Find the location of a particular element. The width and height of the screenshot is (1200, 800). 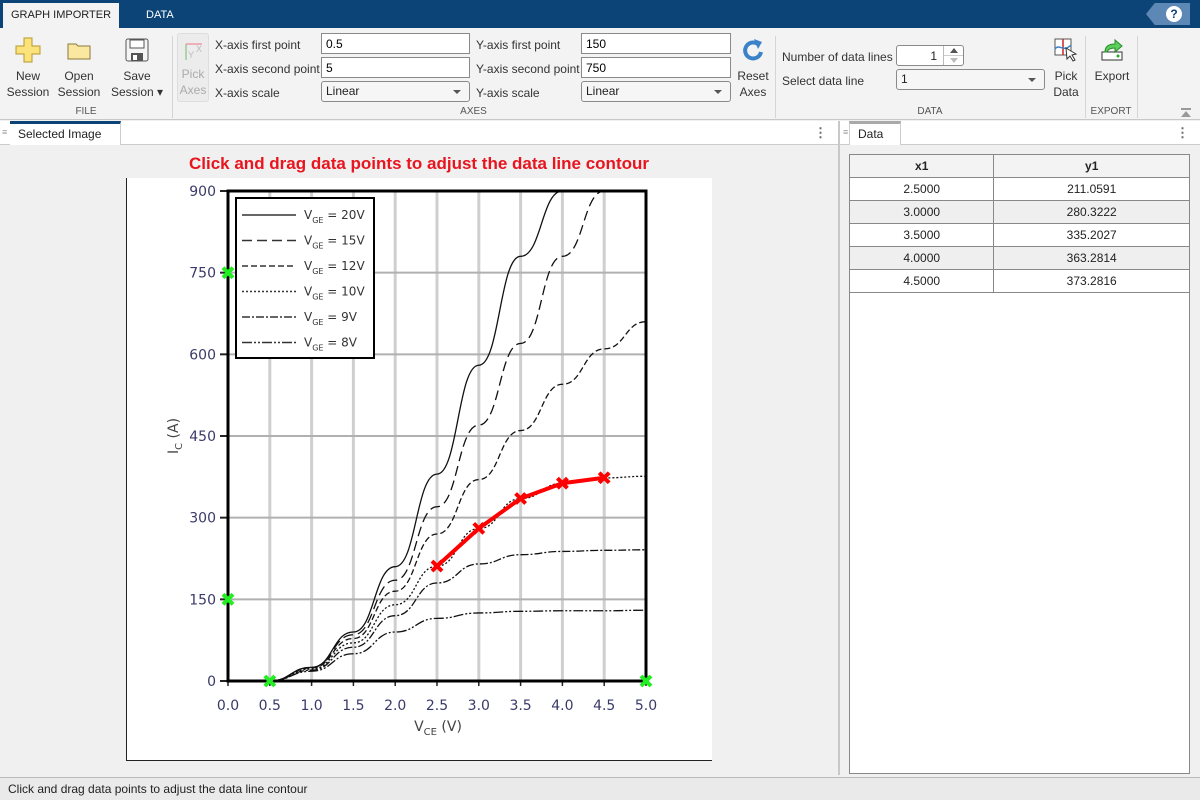

x-tick-label: 2.5 is located at coordinates (437, 706).